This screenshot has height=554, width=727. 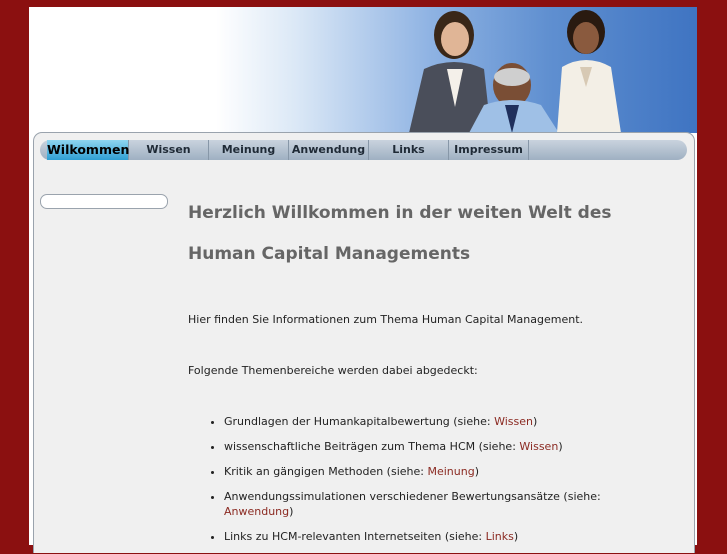 I want to click on link-anwendung: Anwendung, so click(x=256, y=511).